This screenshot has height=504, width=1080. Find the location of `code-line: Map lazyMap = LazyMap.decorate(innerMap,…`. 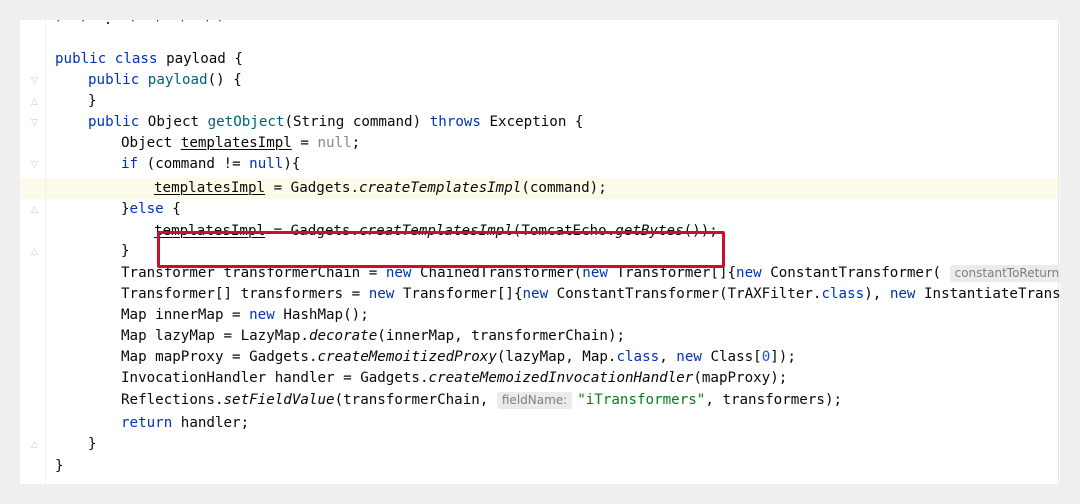

code-line: Map lazyMap = LazyMap.decorate(innerMap,… is located at coordinates (540, 336).